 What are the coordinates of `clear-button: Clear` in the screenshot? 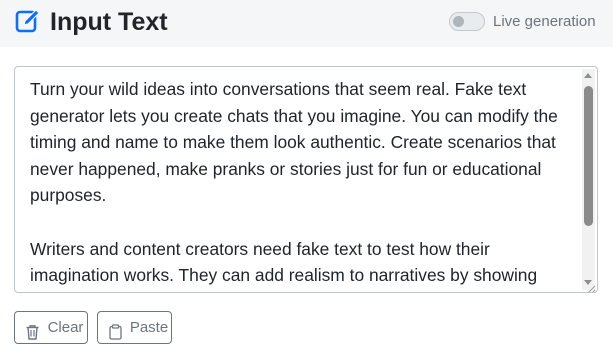 It's located at (51, 327).